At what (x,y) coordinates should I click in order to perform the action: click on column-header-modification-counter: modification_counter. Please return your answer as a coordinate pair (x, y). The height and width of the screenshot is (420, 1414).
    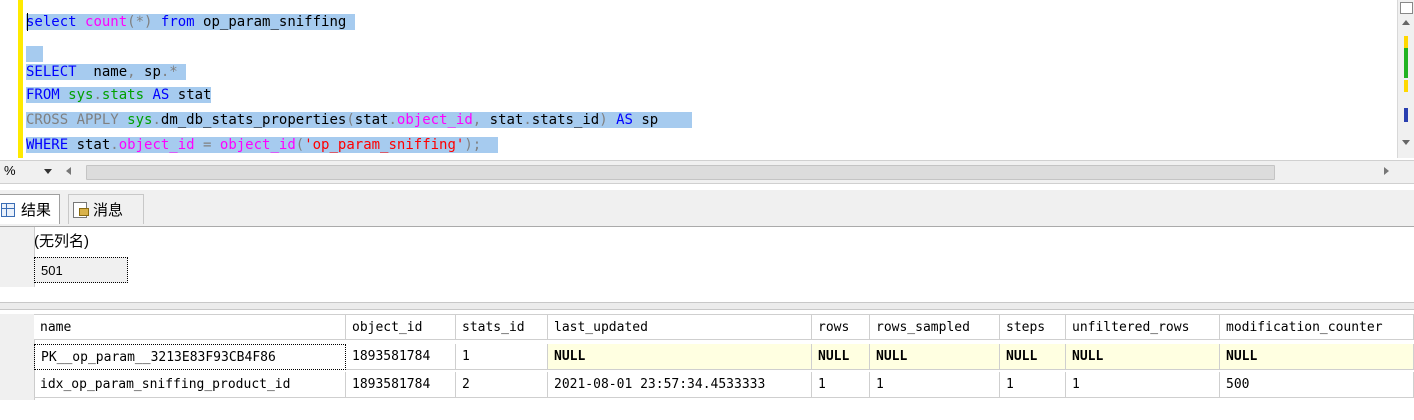
    Looking at the image, I should click on (1317, 327).